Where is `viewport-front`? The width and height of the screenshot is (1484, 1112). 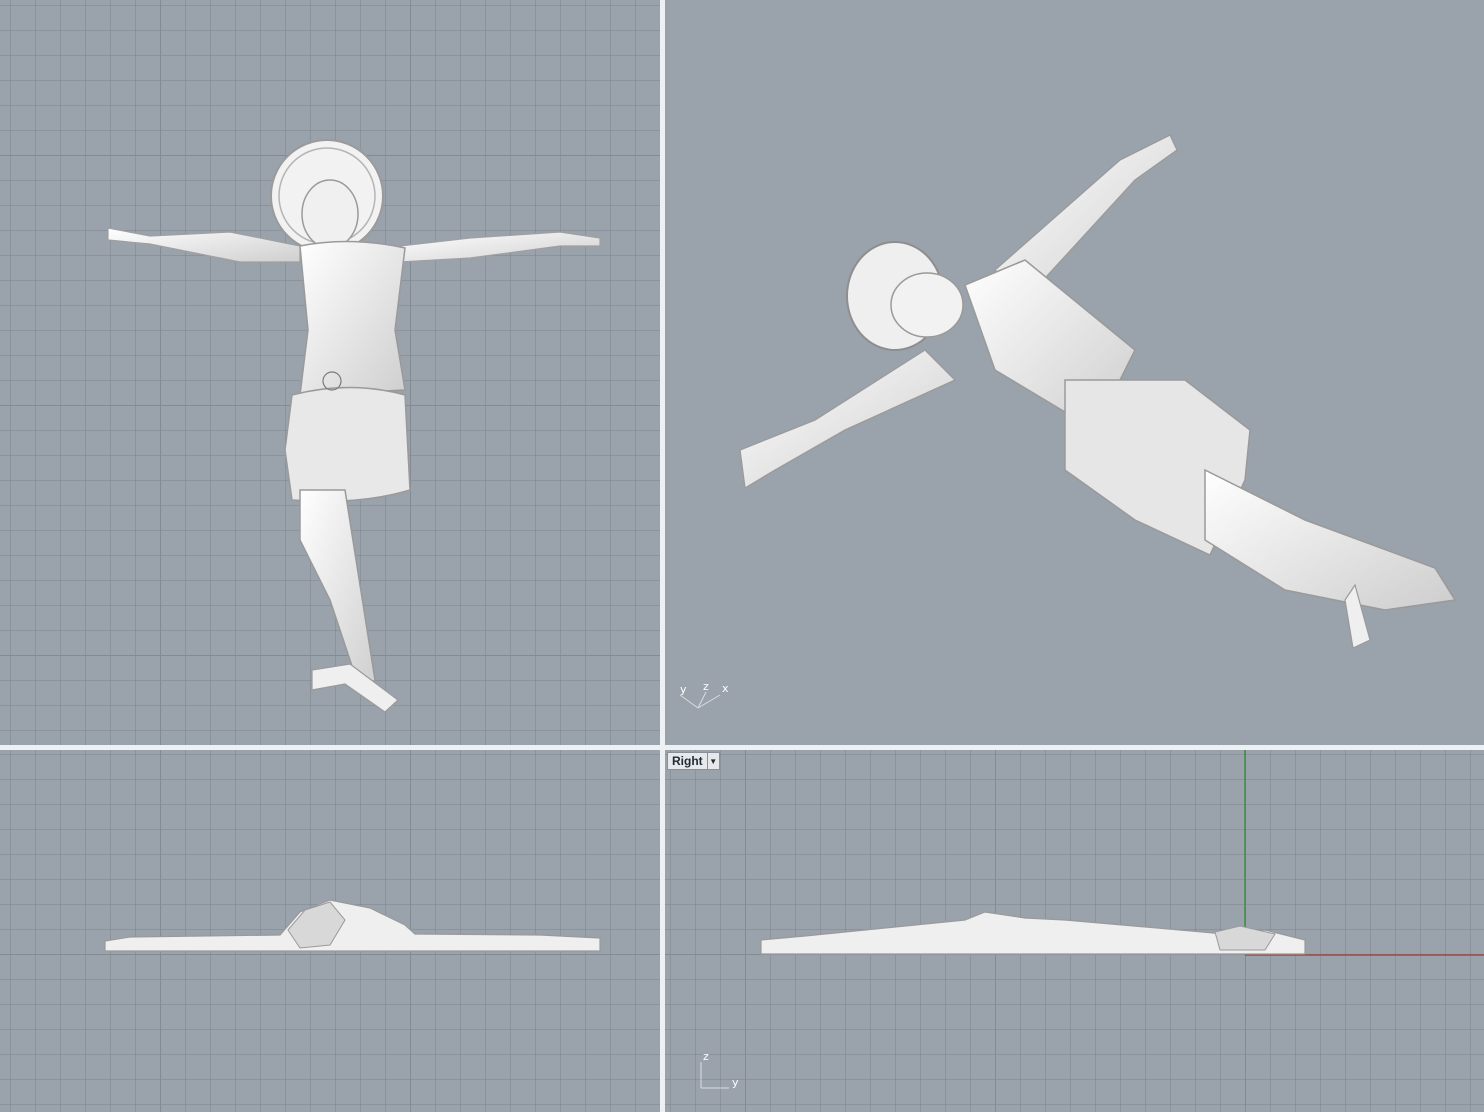 viewport-front is located at coordinates (330, 931).